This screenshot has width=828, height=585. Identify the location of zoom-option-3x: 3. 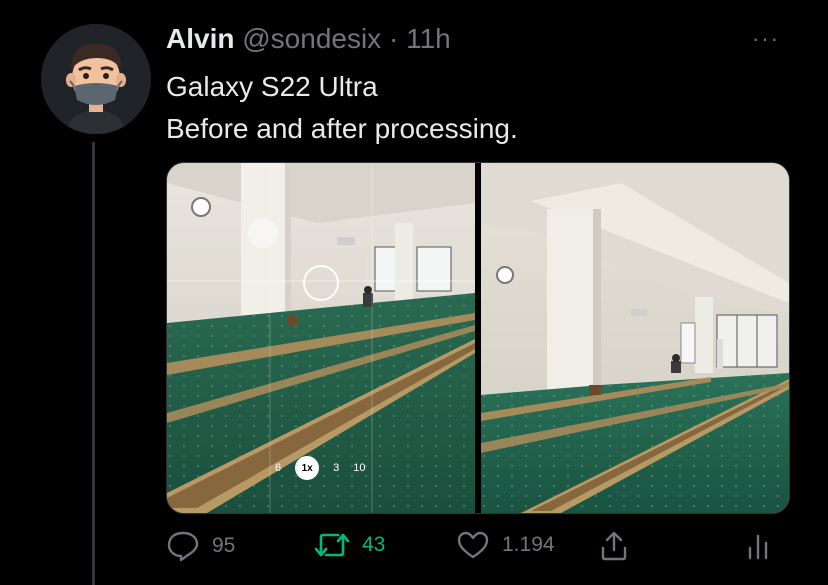
(336, 468).